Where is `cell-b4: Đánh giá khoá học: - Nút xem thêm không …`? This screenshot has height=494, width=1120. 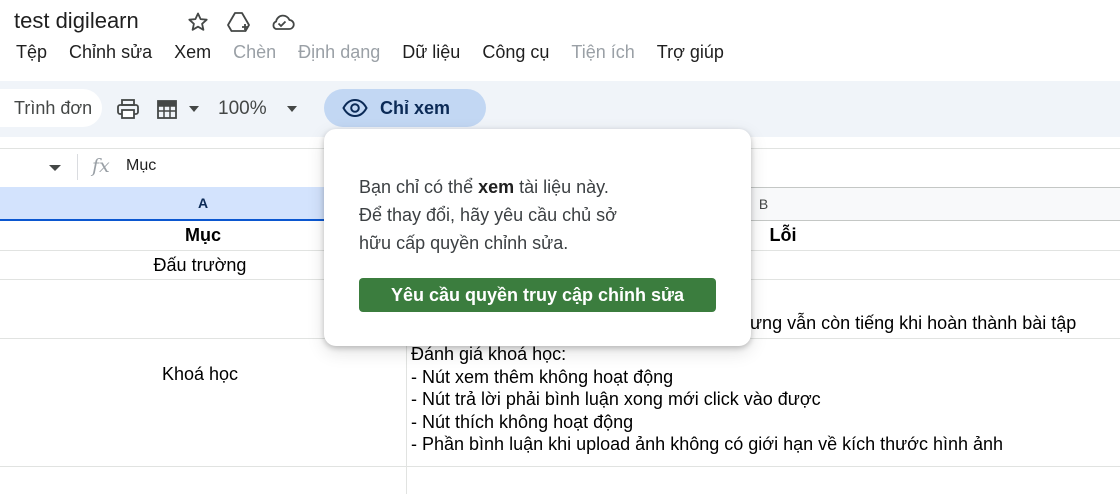 cell-b4: Đánh giá khoá học: - Nút xem thêm không … is located at coordinates (707, 399).